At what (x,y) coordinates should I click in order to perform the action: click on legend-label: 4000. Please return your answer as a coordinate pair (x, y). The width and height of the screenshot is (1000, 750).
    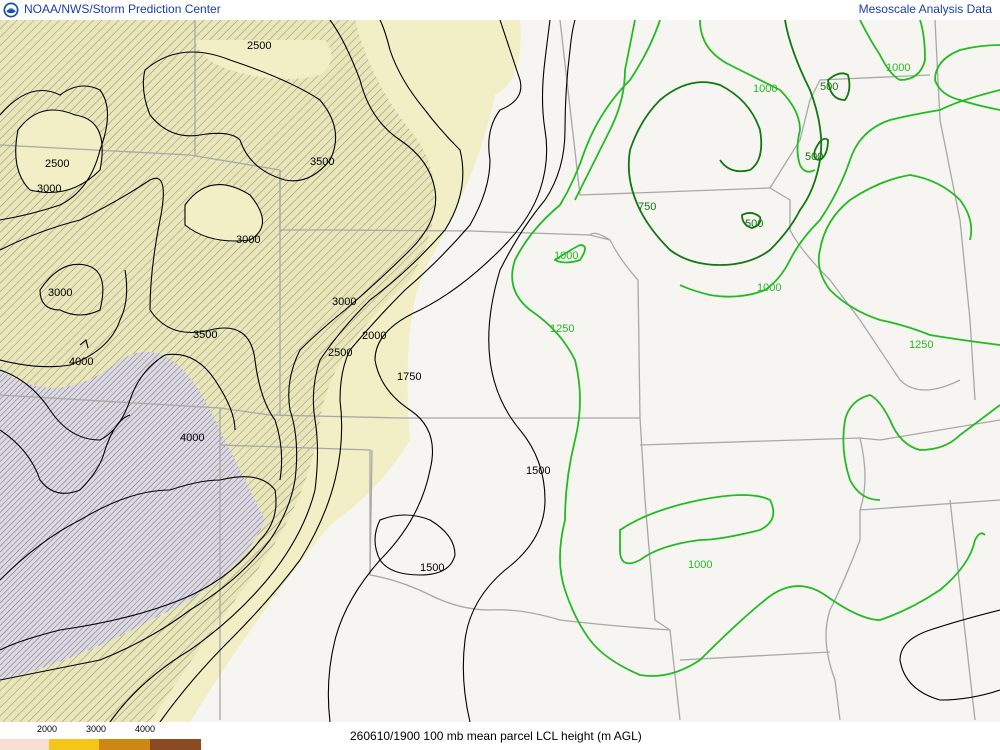
    Looking at the image, I should click on (145, 729).